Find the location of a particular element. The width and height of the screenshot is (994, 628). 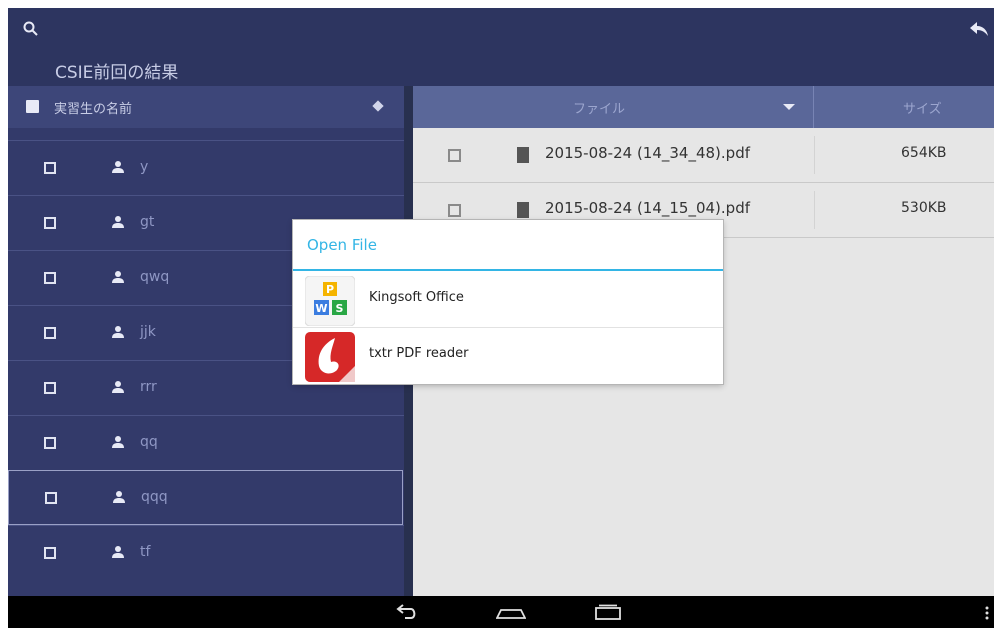

home-icon is located at coordinates (511, 614).